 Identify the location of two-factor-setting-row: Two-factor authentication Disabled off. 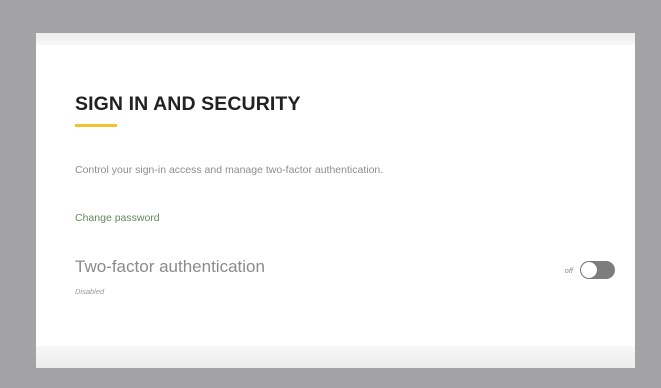
(345, 279).